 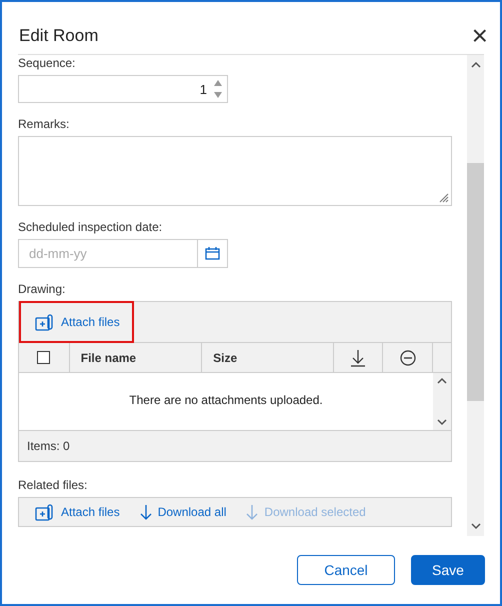 What do you see at coordinates (346, 570) in the screenshot?
I see `cancel-button: Cancel` at bounding box center [346, 570].